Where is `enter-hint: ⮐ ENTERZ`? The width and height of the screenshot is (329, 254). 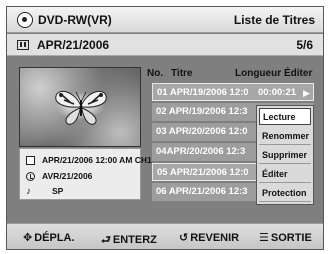 enter-hint: ⮐ ENTERZ is located at coordinates (129, 240).